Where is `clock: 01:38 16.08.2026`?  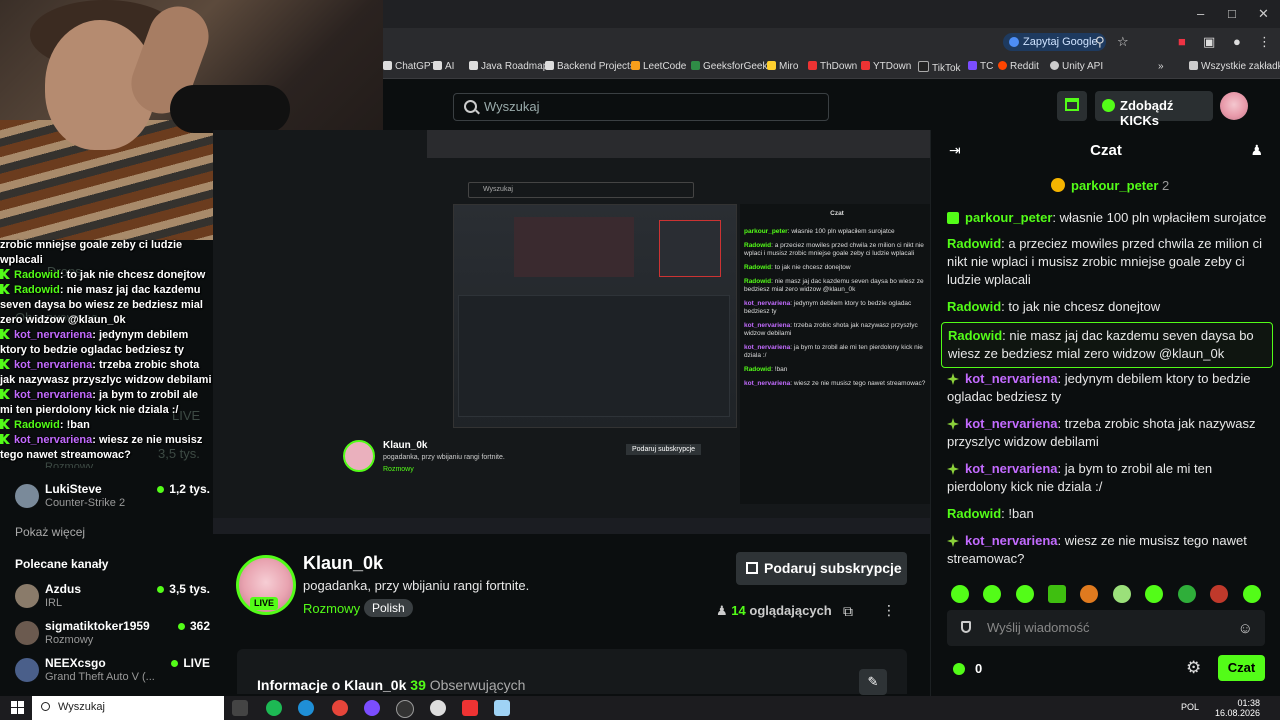
clock: 01:38 16.08.2026 is located at coordinates (1237, 708).